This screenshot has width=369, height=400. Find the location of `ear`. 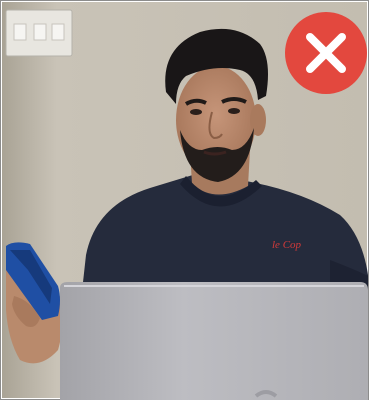

ear is located at coordinates (258, 120).